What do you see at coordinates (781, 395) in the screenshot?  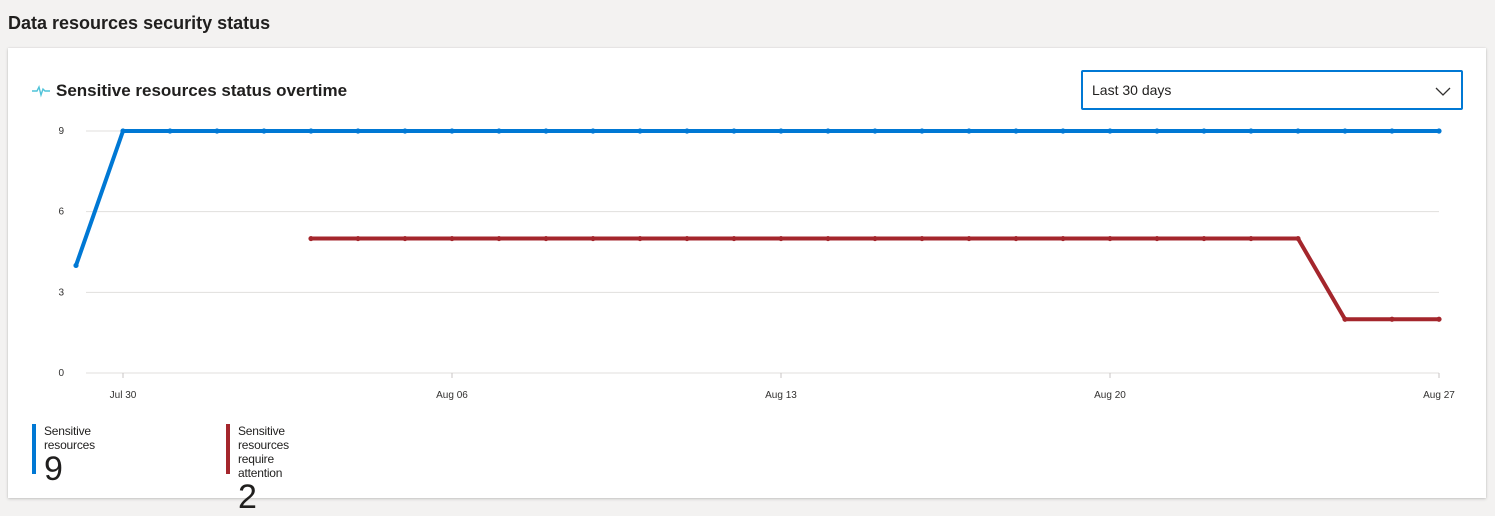 I see `x-tick-label: Aug 13` at bounding box center [781, 395].